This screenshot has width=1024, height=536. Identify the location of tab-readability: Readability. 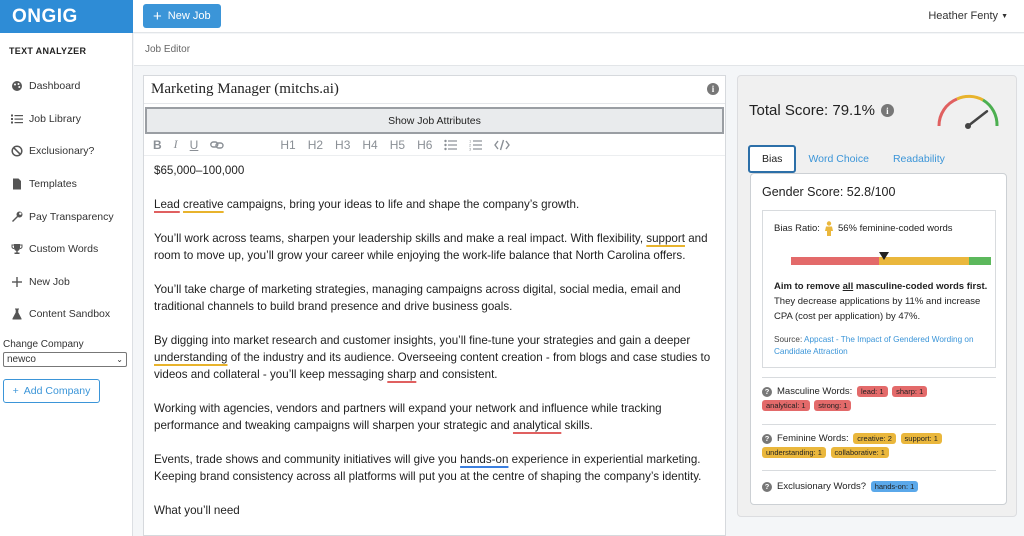
(919, 159).